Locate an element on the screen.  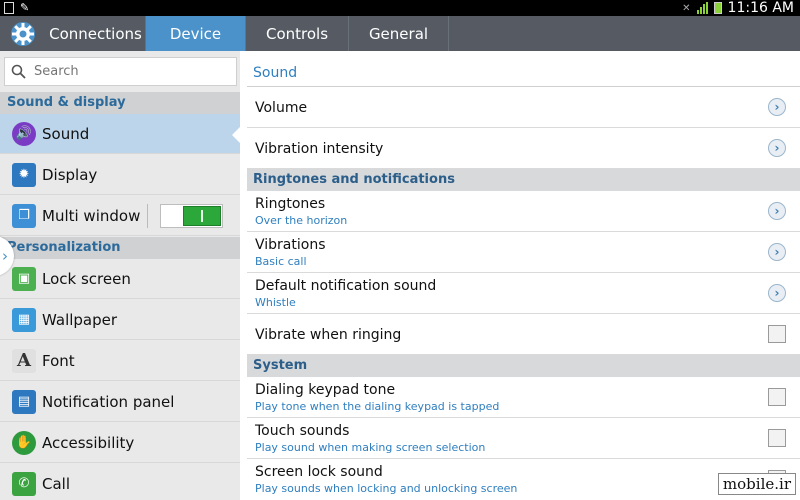
multi-window-icon: ❐ is located at coordinates (24, 215).